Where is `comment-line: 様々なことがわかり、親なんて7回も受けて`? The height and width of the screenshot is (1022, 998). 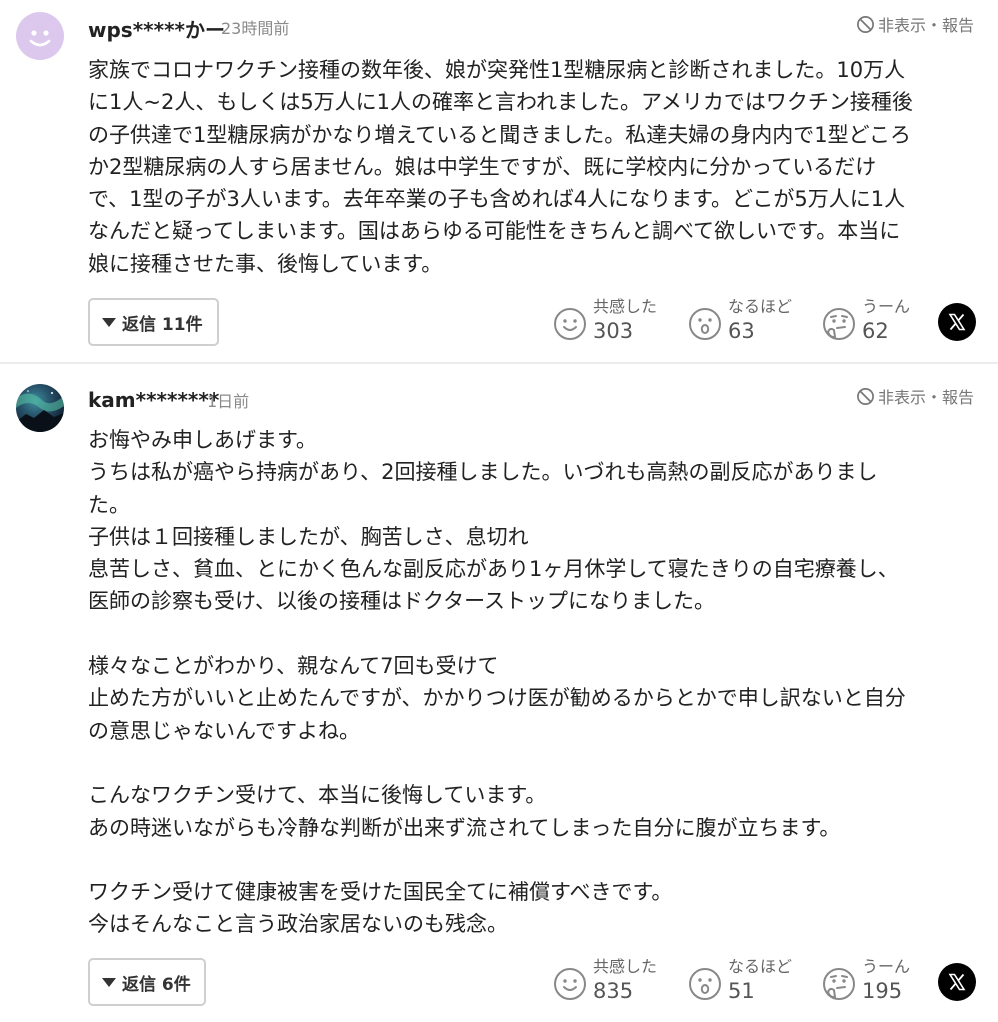
comment-line: 様々なことがわかり、親なんて7回も受けて is located at coordinates (293, 666).